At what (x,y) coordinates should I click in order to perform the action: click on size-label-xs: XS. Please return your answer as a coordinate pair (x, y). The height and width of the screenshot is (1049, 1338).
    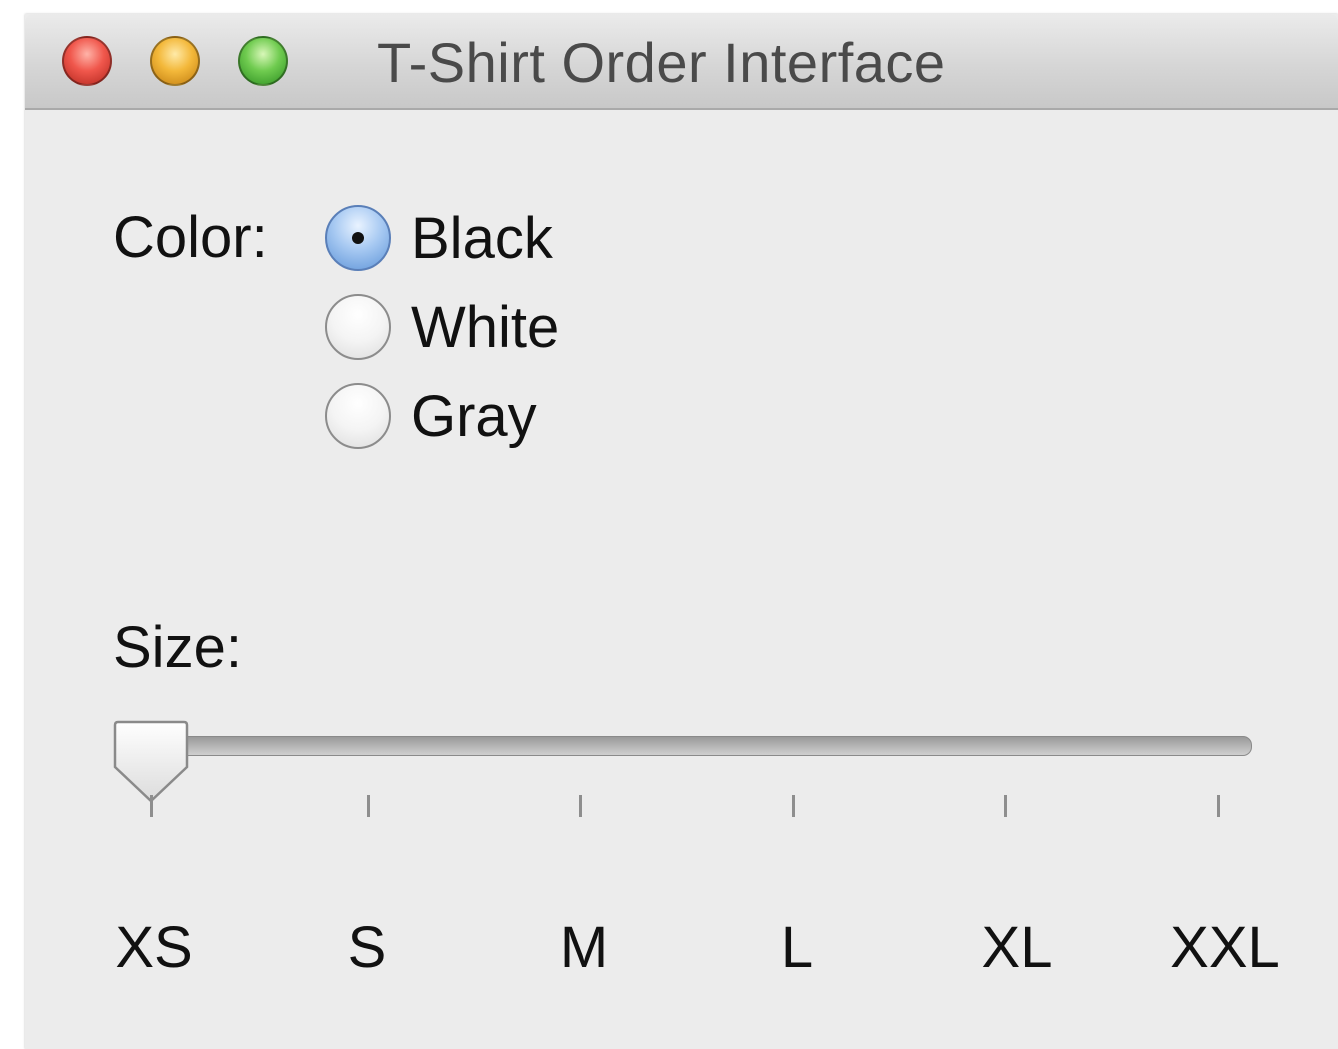
    Looking at the image, I should click on (154, 947).